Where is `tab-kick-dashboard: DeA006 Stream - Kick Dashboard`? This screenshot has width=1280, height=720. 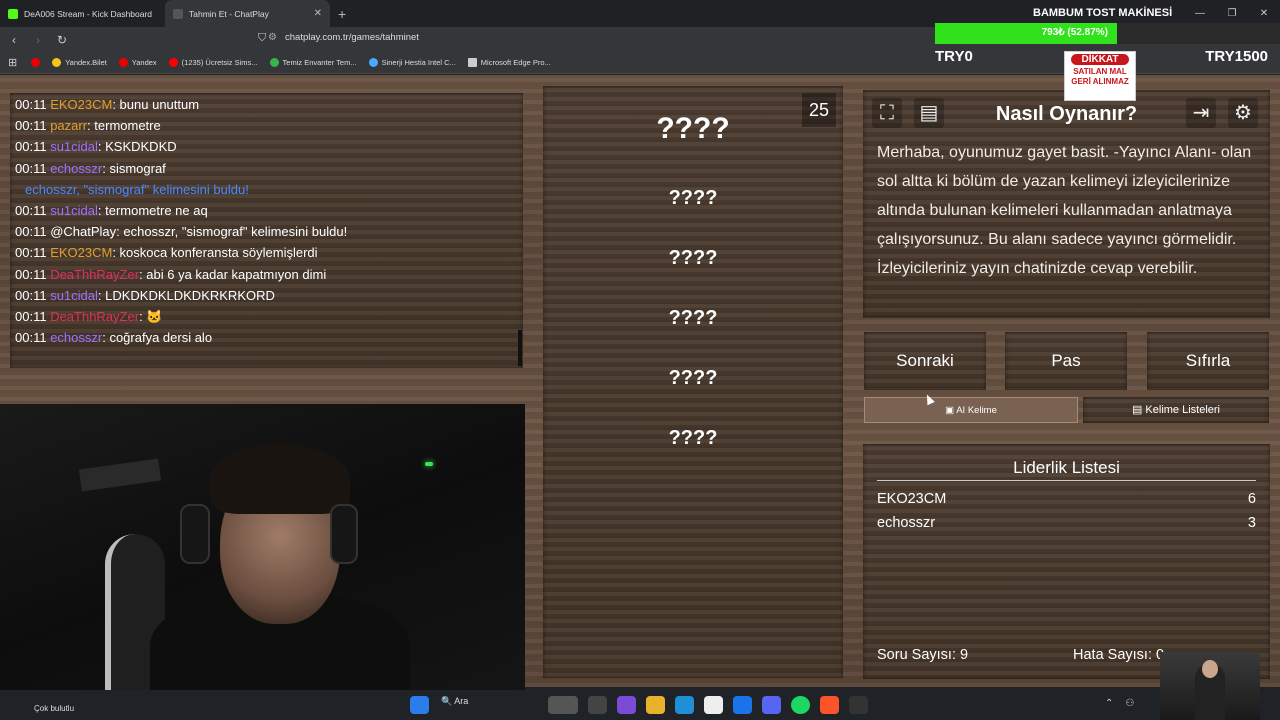
tab-kick-dashboard: DeA006 Stream - Kick Dashboard is located at coordinates (82, 13).